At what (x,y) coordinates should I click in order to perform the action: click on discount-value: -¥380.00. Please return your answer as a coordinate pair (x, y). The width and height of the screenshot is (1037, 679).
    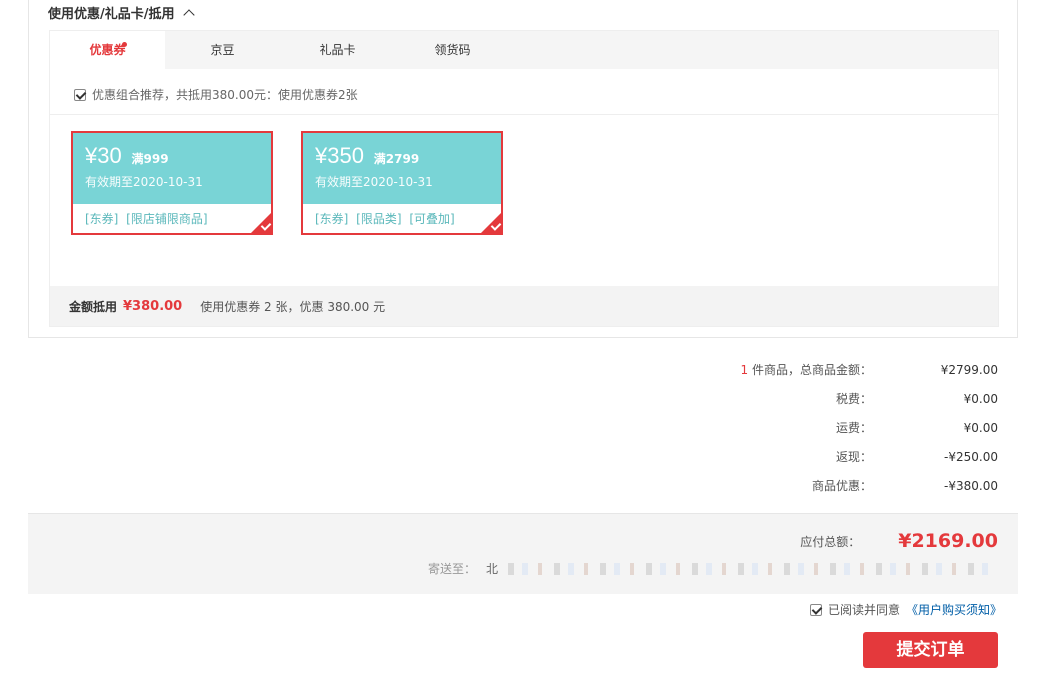
    Looking at the image, I should click on (971, 486).